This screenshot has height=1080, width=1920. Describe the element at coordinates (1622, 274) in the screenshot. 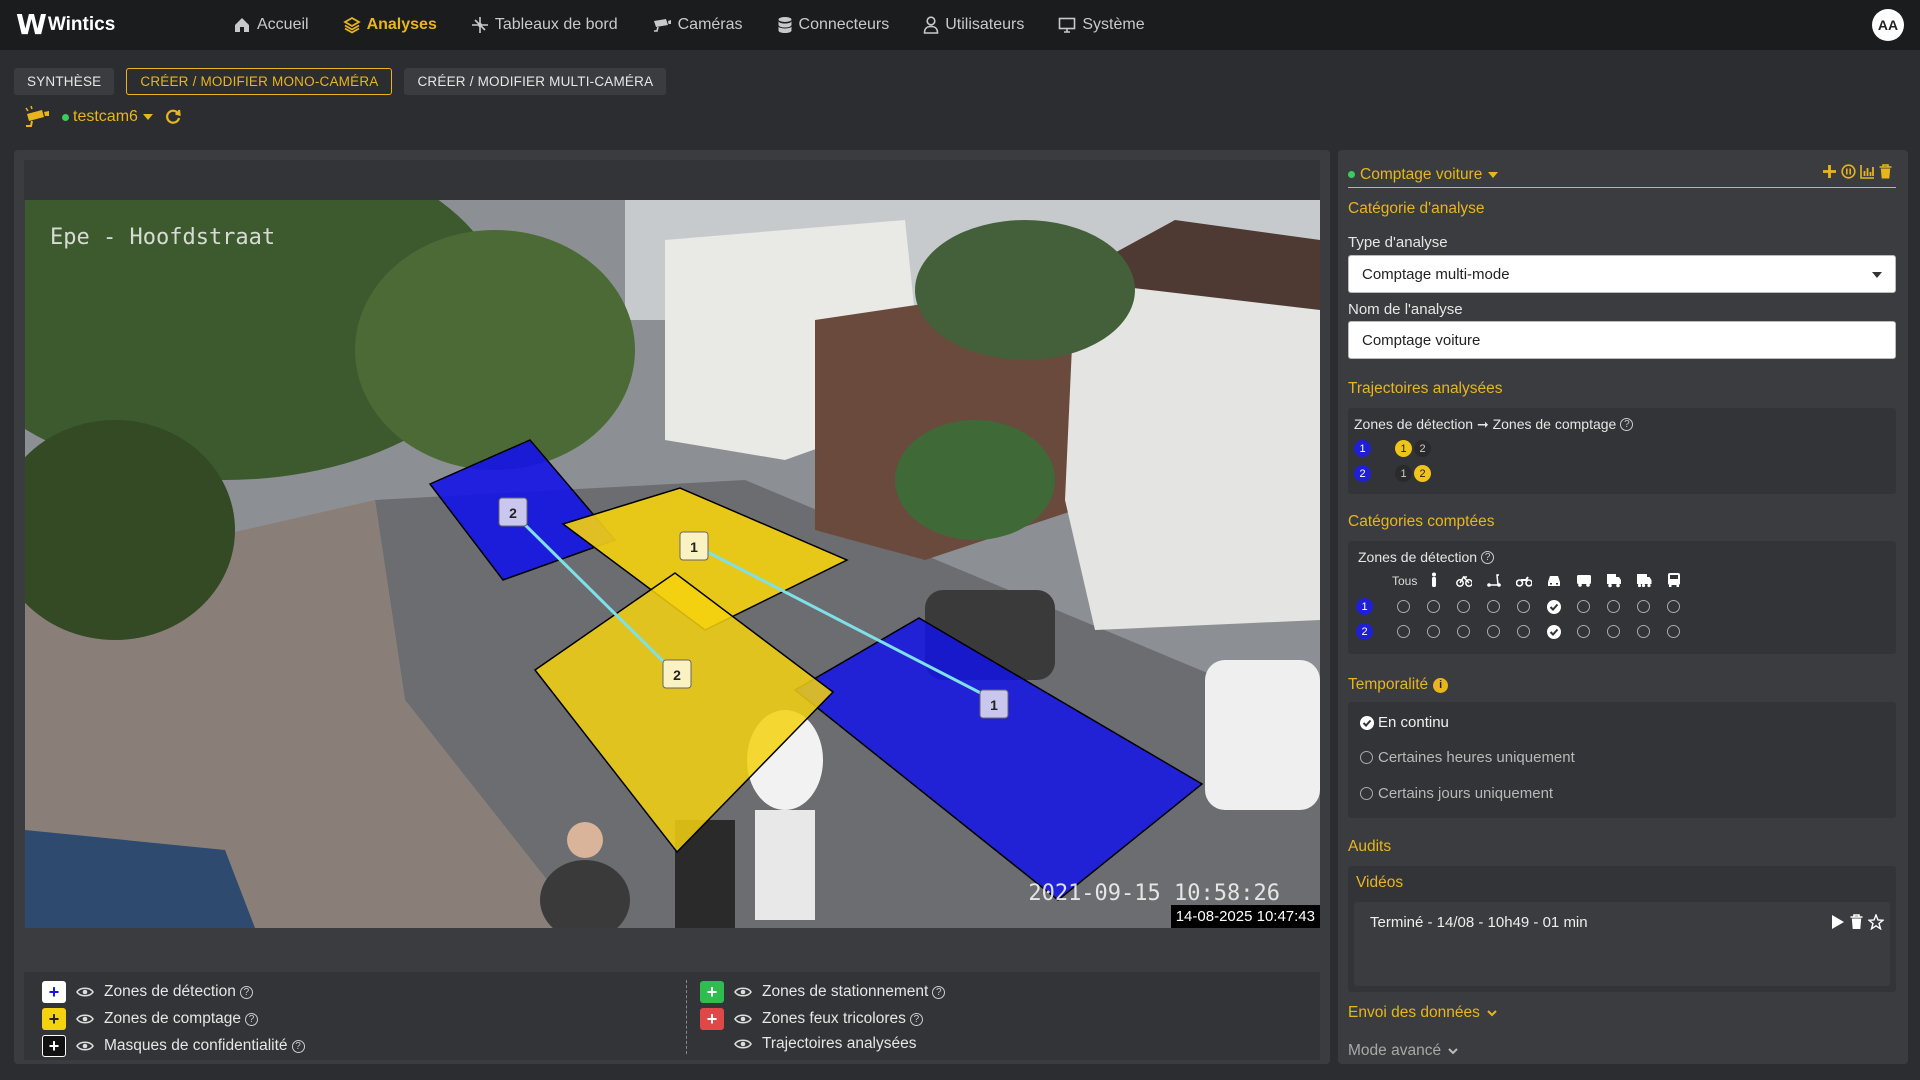

I see `analysis-type-select: Comptage multi-mode` at that location.